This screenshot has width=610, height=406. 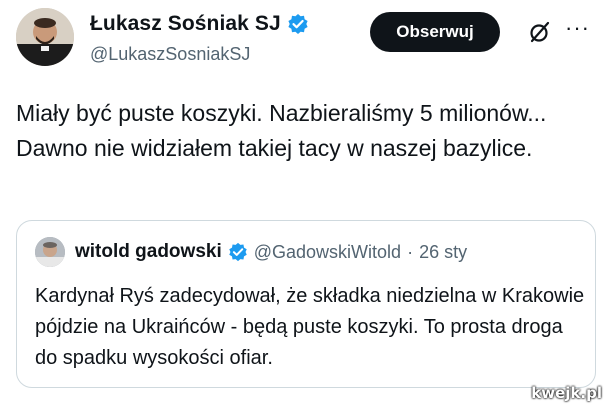 I want to click on author-display-name: Łukasz Sośniak SJ, so click(x=185, y=24).